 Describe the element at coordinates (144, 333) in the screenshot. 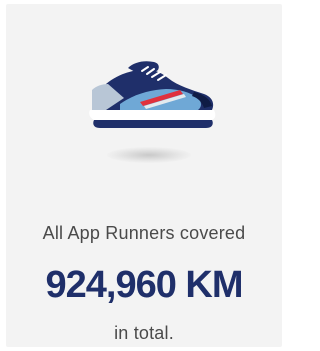

I see `caption-bottom: in total.` at that location.